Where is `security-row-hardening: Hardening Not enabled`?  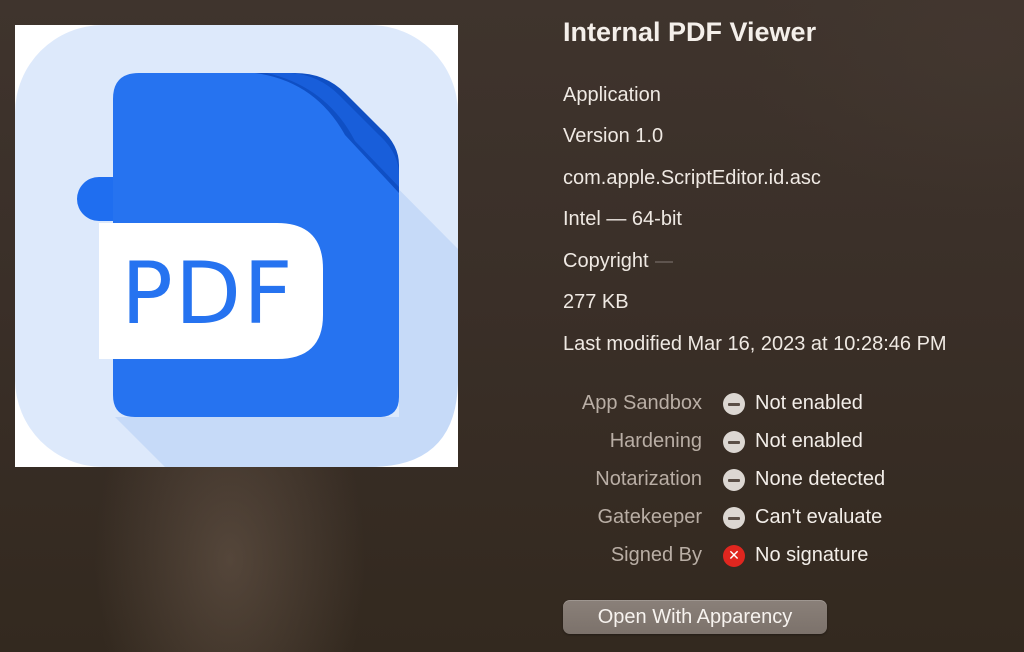
security-row-hardening: Hardening Not enabled is located at coordinates (790, 442).